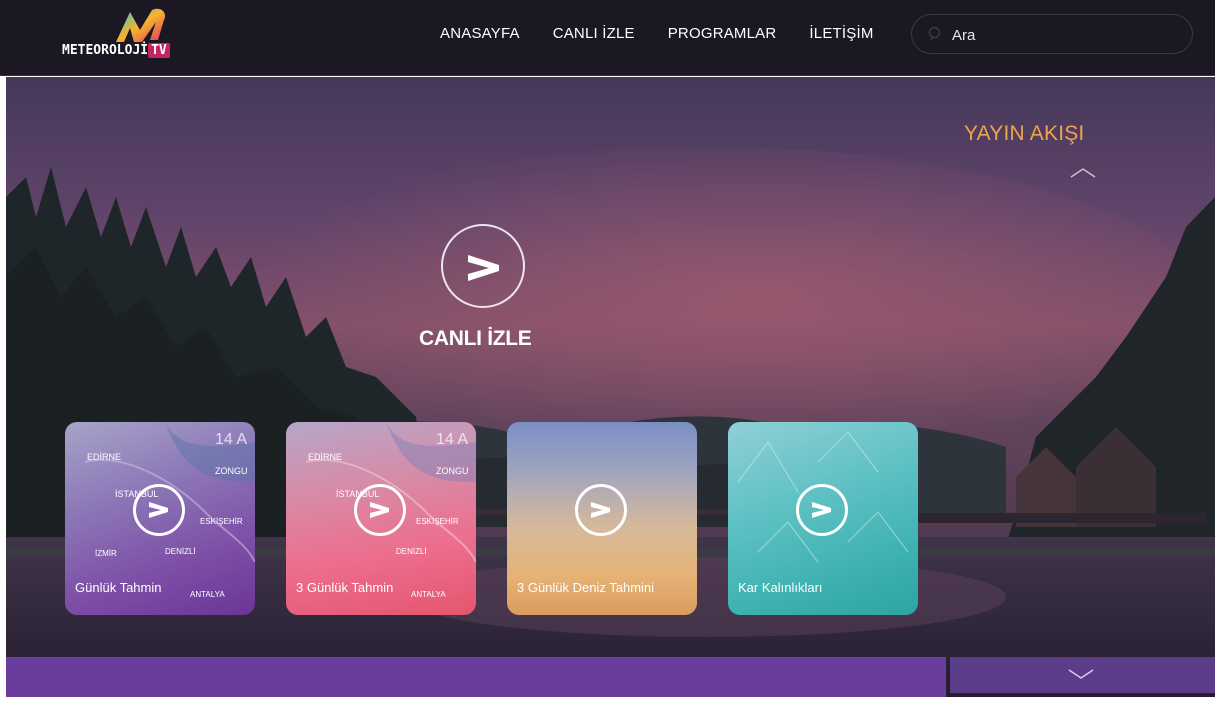 This screenshot has height=702, width=1215. I want to click on card-snow-depth: Kar Kalınlıkları, so click(823, 518).